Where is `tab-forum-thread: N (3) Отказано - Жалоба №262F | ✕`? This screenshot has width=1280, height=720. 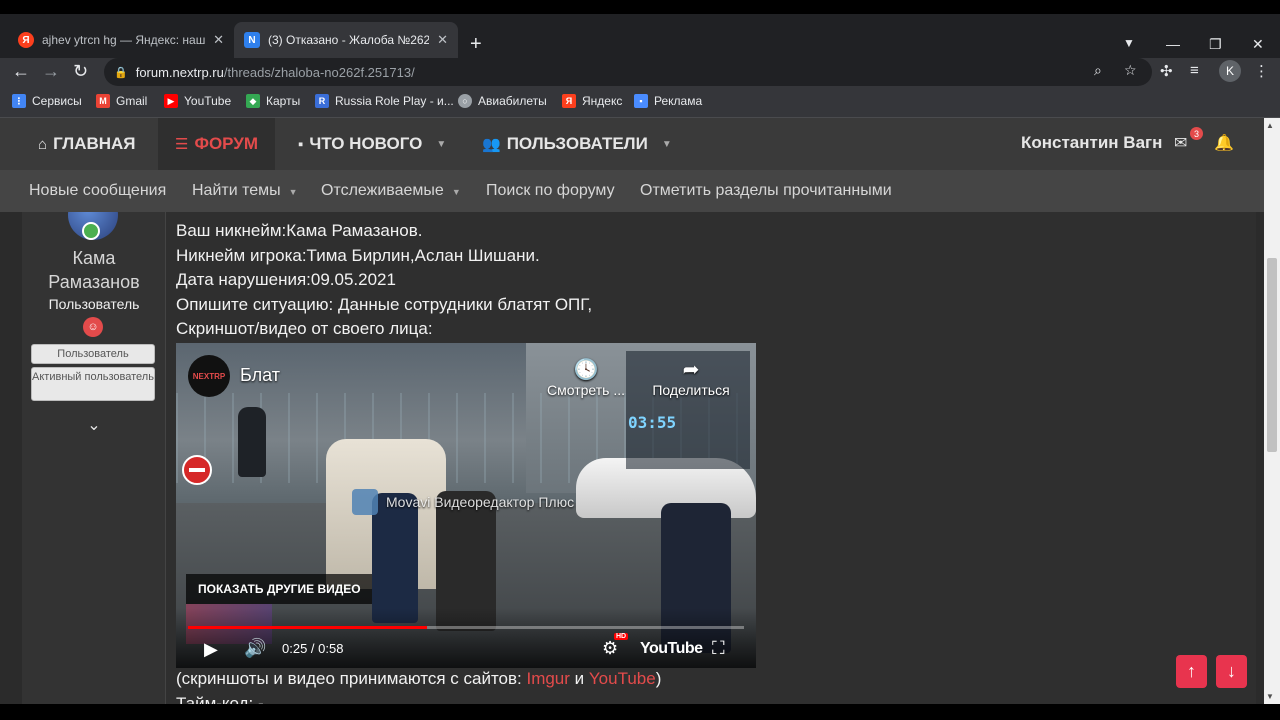
tab-forum-thread: N (3) Отказано - Жалоба №262F | ✕ is located at coordinates (346, 40).